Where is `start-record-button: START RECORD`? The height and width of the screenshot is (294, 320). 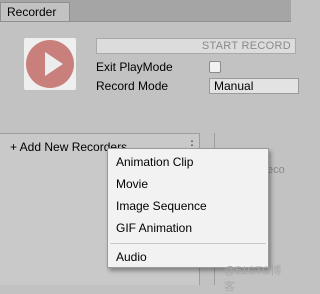
start-record-button: START RECORD is located at coordinates (196, 46).